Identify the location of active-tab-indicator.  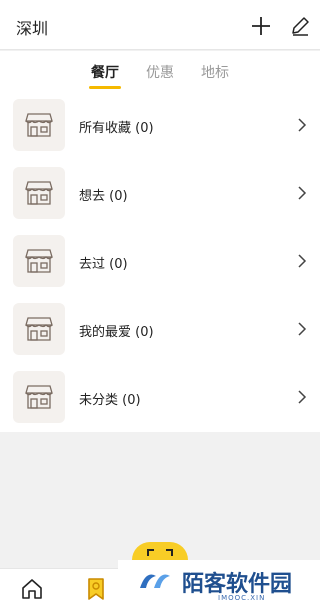
(105, 87).